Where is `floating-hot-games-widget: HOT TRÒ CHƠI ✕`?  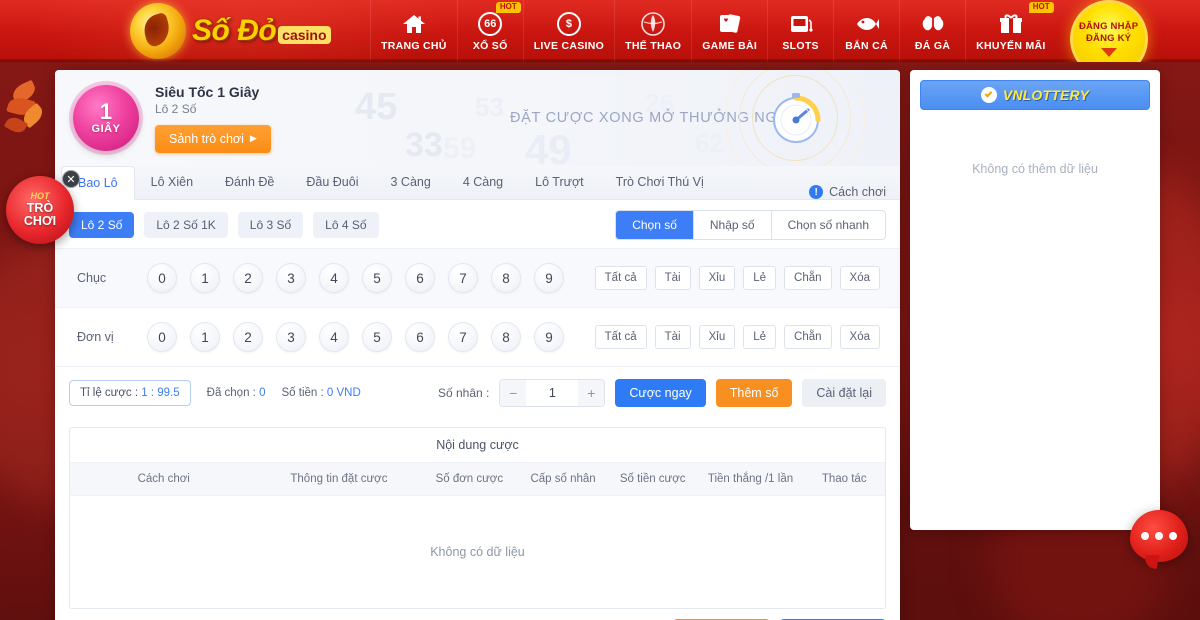 floating-hot-games-widget: HOT TRÒ CHƠI ✕ is located at coordinates (43, 209).